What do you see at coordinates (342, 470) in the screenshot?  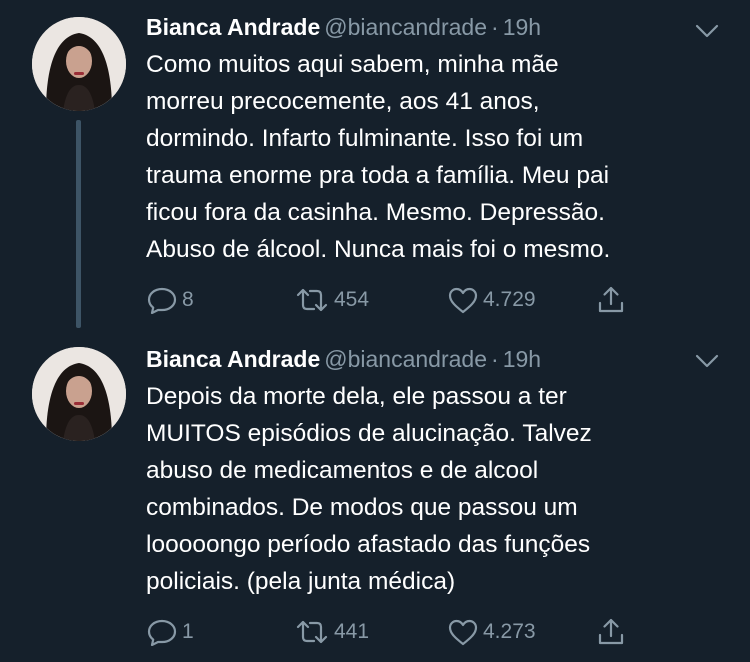 I see `tweet-text-line: abuso de medicamentos e de alcool` at bounding box center [342, 470].